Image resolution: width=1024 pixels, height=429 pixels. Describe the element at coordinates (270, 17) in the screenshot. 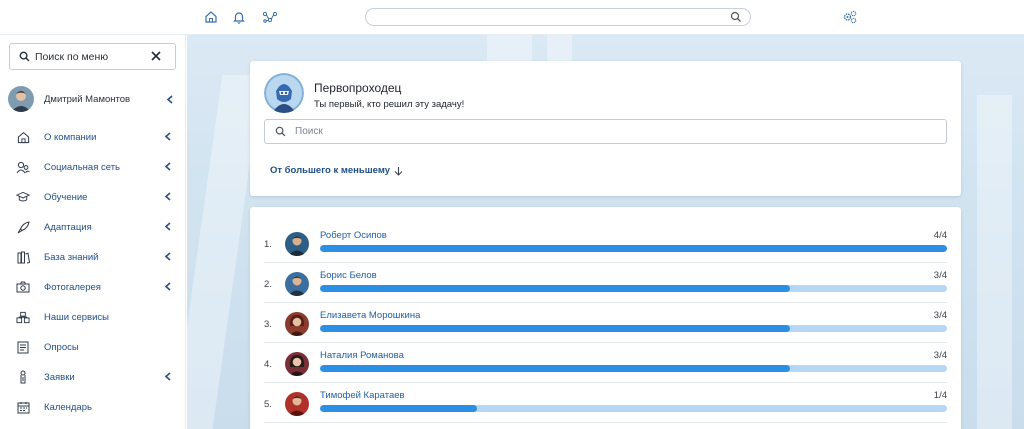

I see `network-icon` at that location.